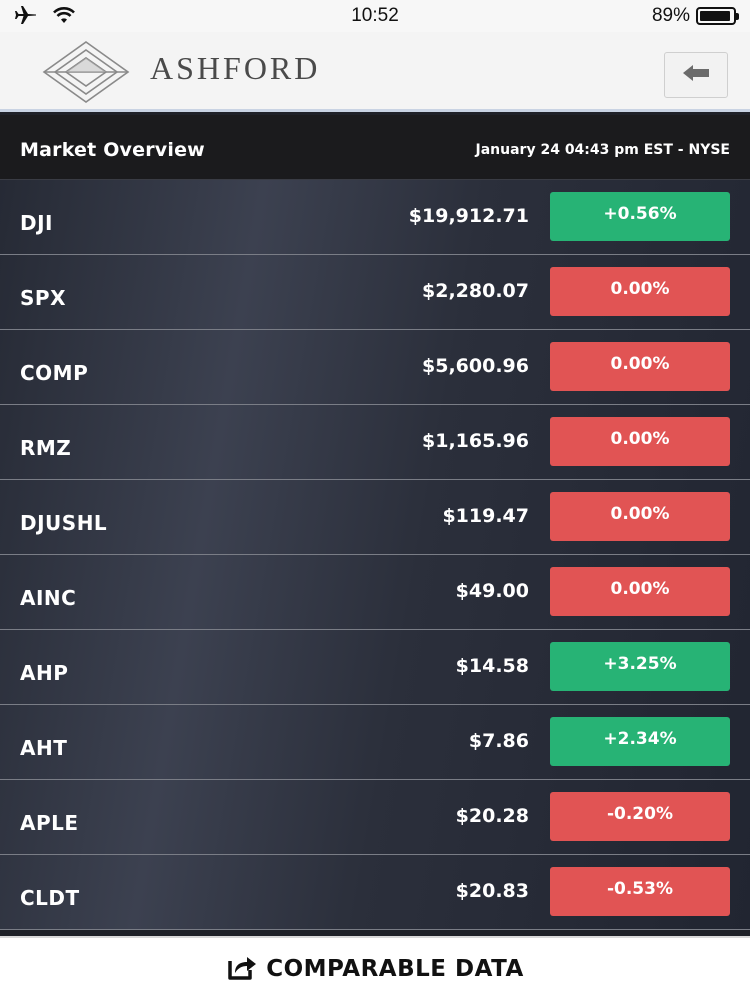 The width and height of the screenshot is (750, 1000). I want to click on quote-price: $5,600.96, so click(475, 366).